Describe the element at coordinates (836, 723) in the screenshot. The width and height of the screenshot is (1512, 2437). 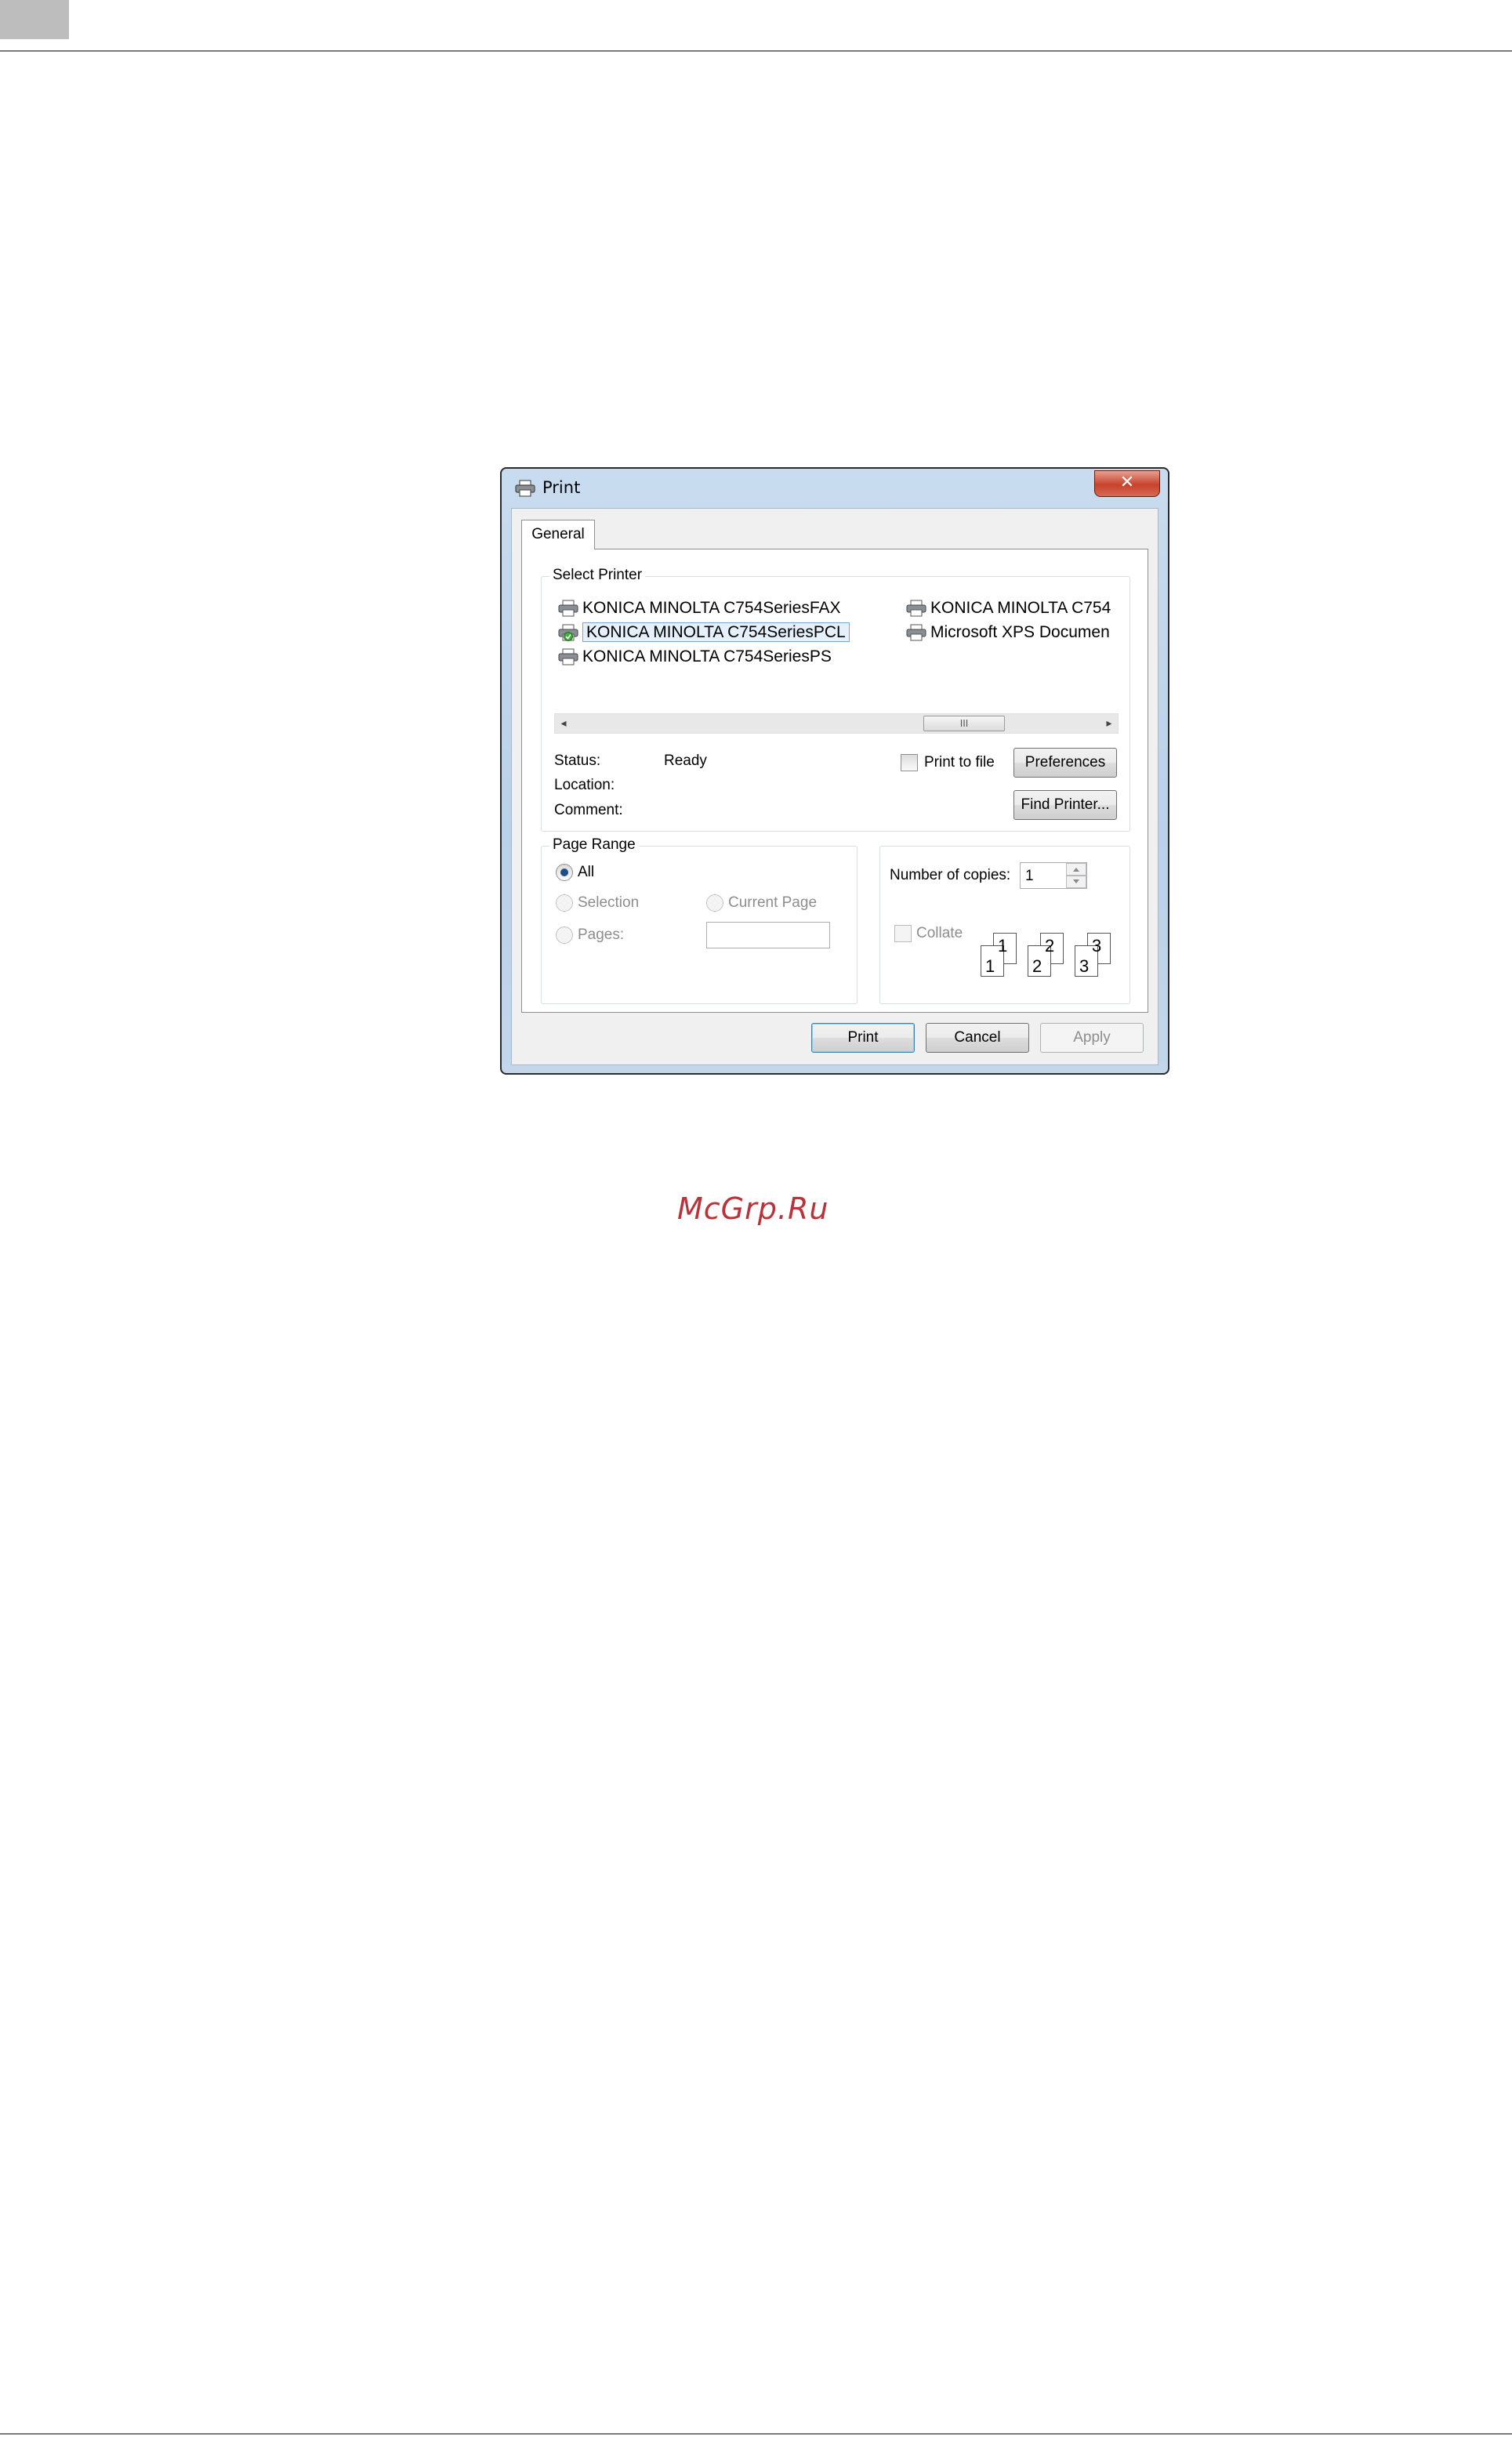
I see `printer-list-scrollbar: ◂ III ▸` at that location.